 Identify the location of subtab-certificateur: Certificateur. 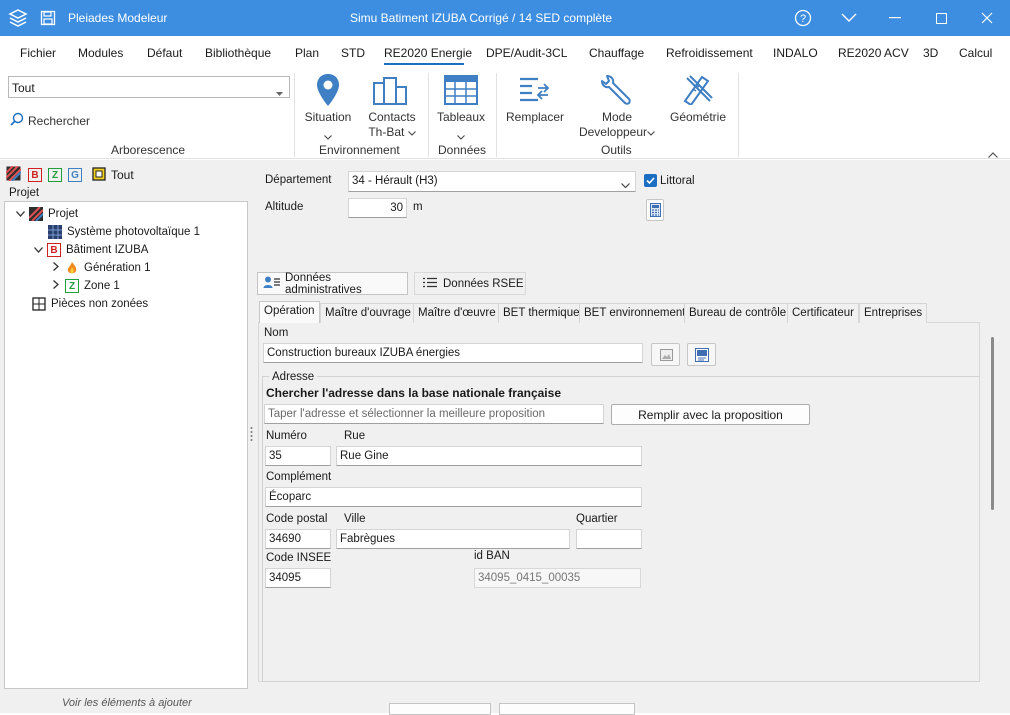
(823, 313).